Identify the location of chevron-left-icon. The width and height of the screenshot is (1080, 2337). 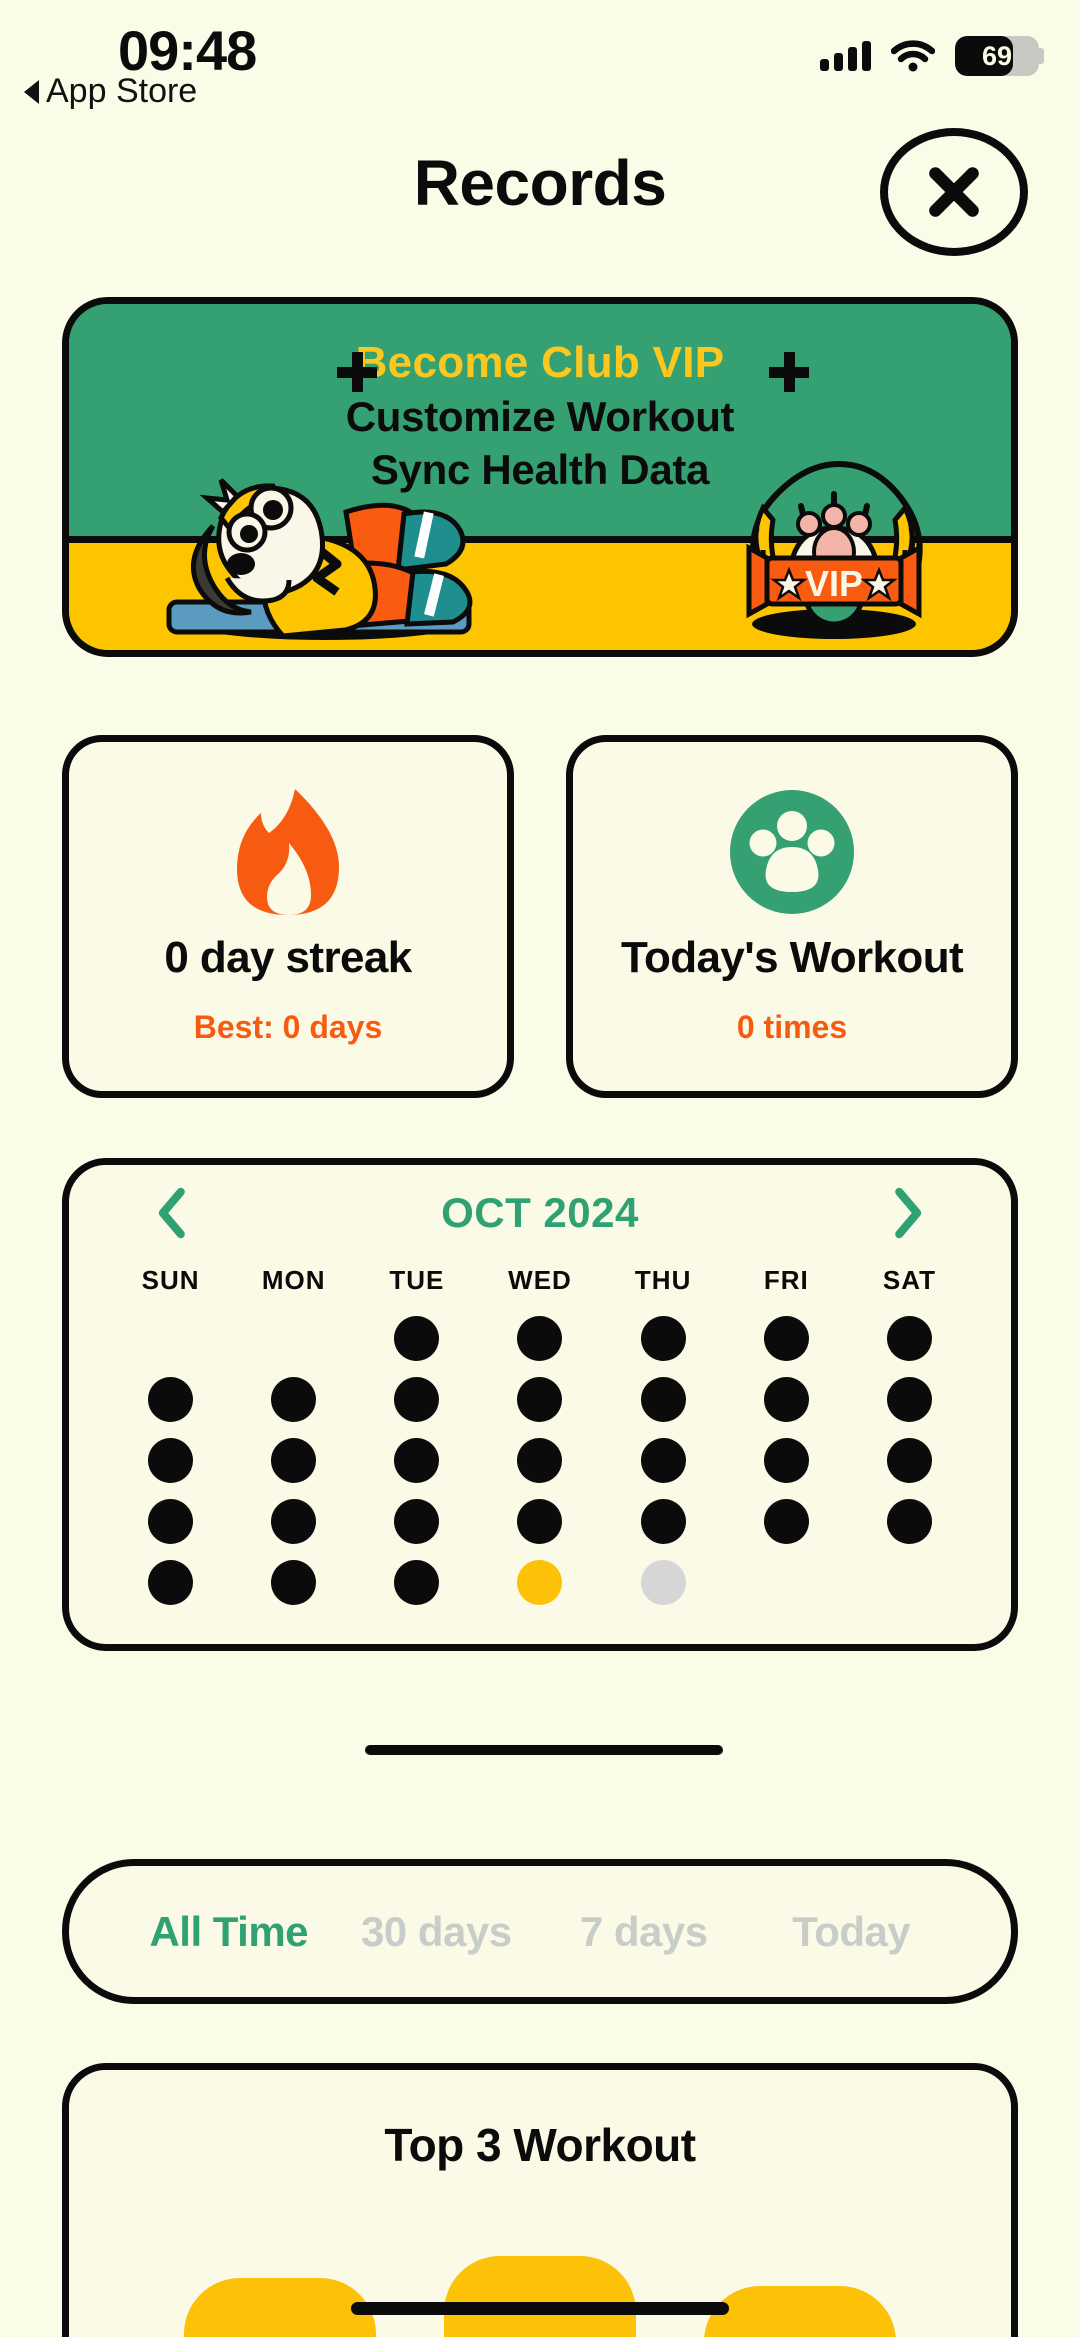
(171, 1213).